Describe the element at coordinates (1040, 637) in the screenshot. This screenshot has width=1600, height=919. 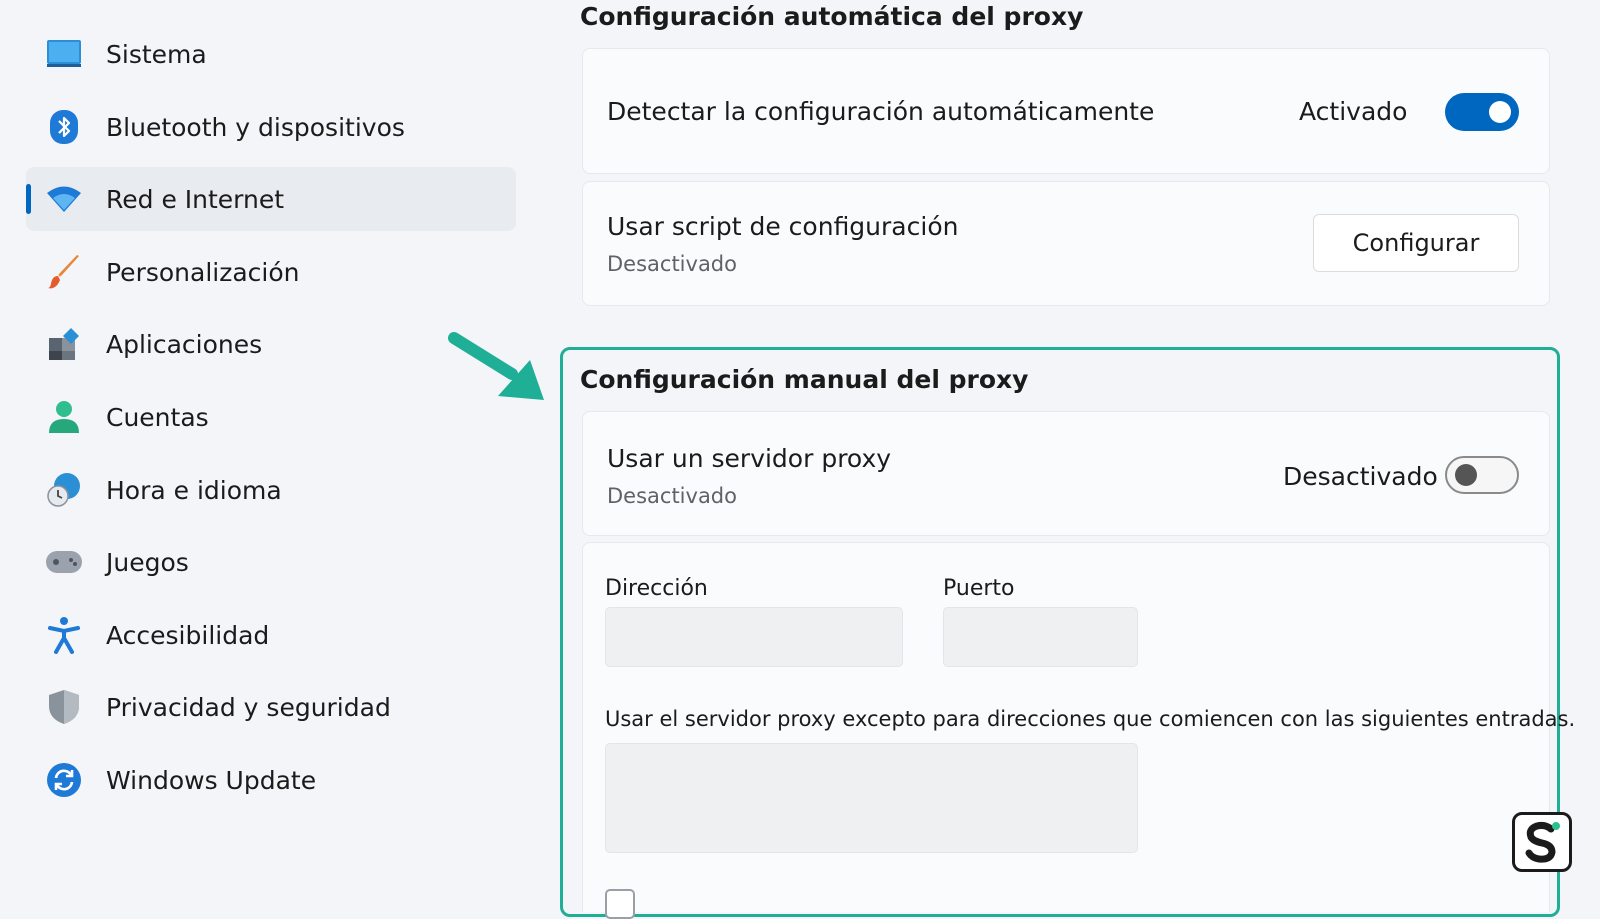
I see `port-input` at that location.